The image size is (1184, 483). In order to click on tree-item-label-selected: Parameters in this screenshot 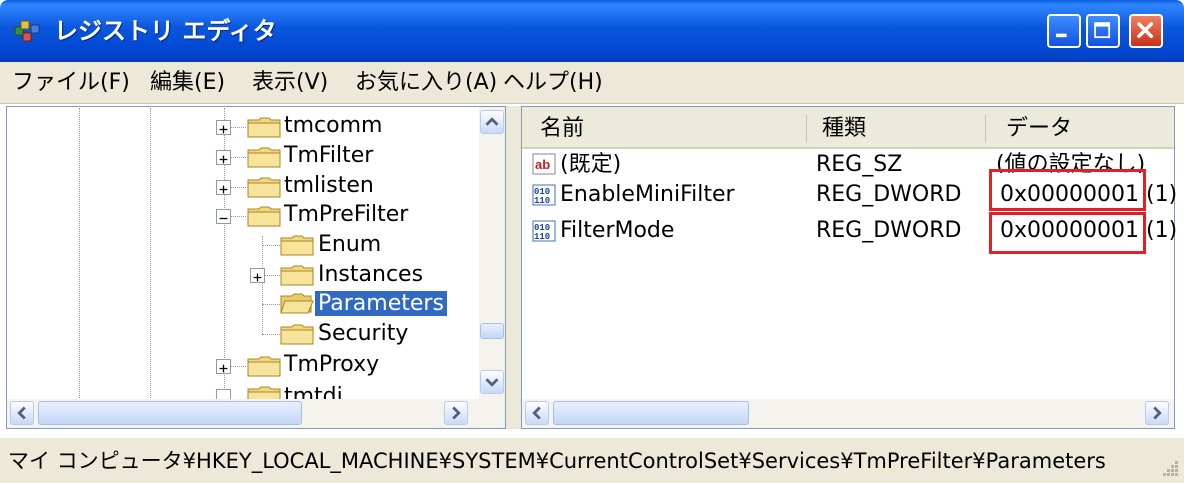, I will do `click(381, 303)`.